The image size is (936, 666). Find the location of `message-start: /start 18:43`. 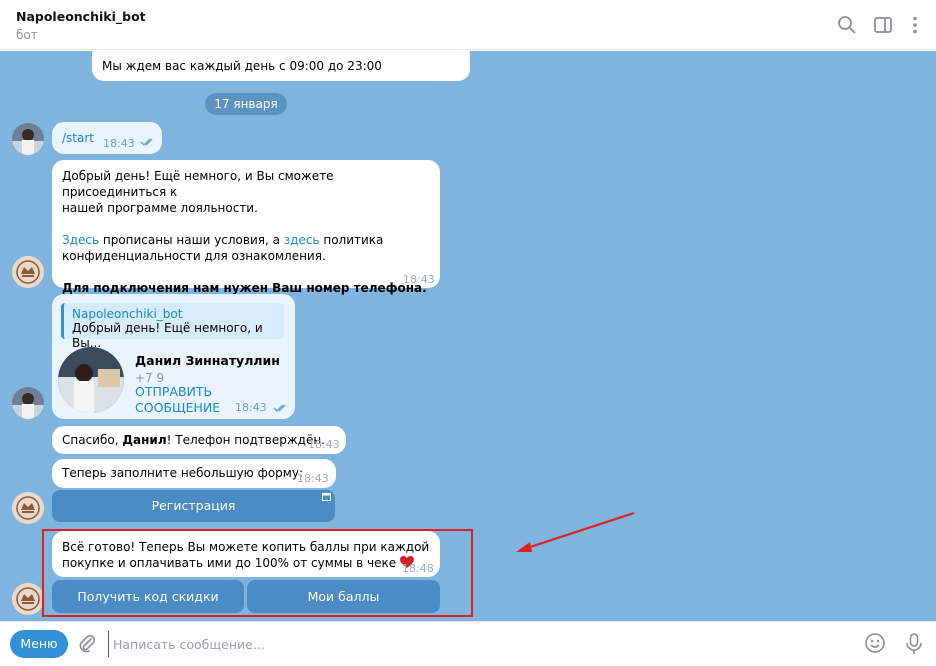

message-start: /start 18:43 is located at coordinates (107, 138).